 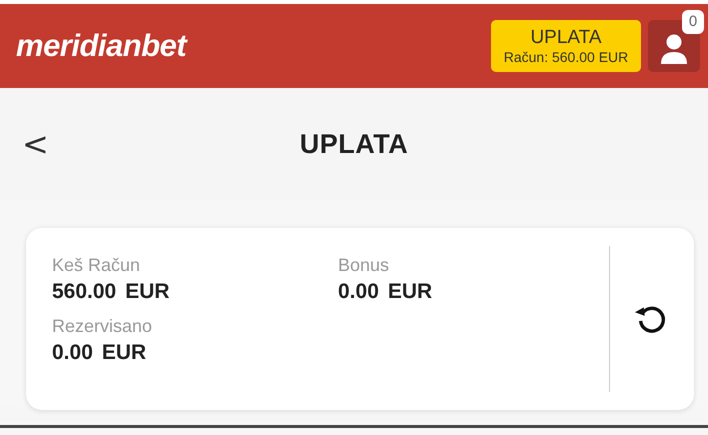 I want to click on back-button: <, so click(x=35, y=144).